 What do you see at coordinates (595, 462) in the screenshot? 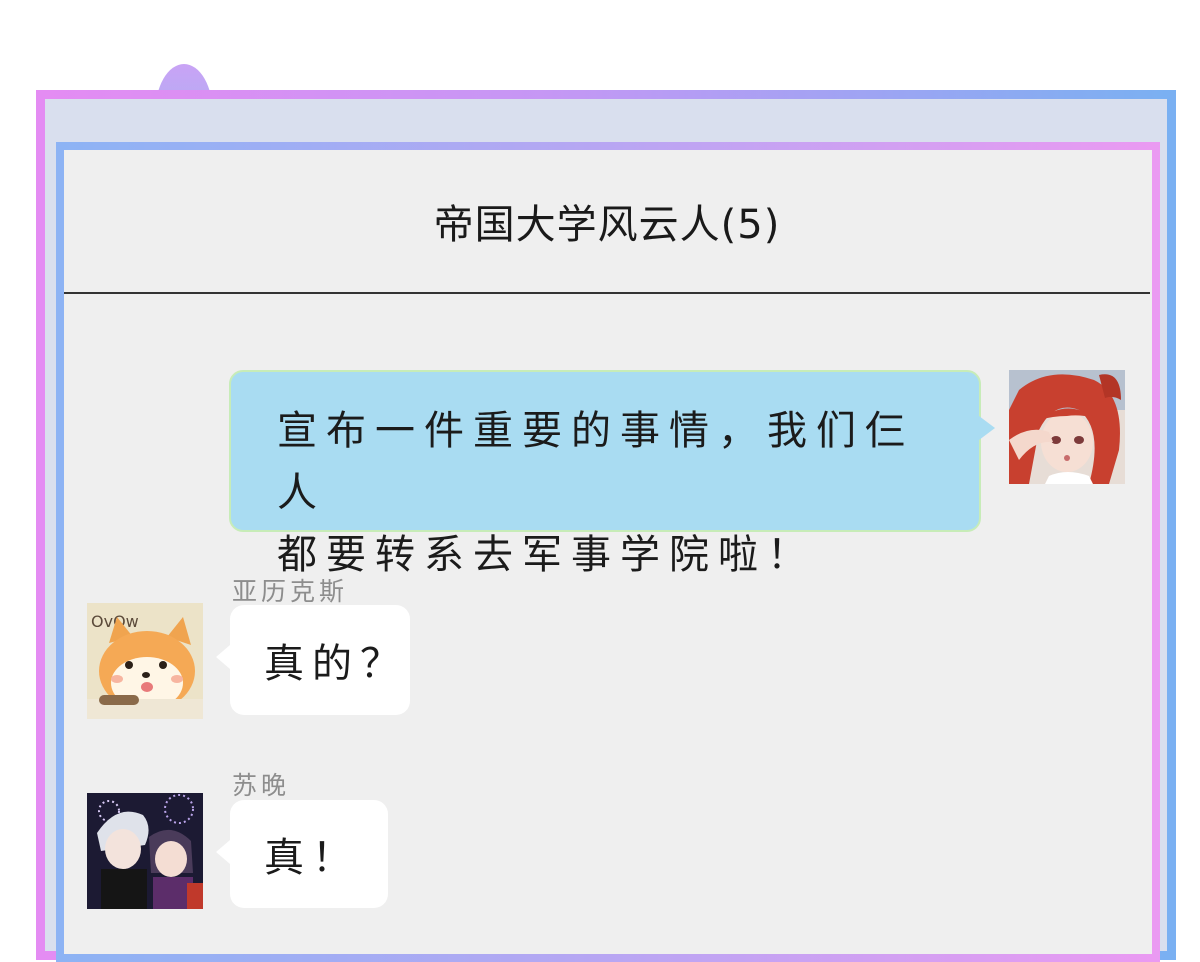
I see `message-text-line: 宣布一件重要的事情，我们仨人` at bounding box center [595, 462].